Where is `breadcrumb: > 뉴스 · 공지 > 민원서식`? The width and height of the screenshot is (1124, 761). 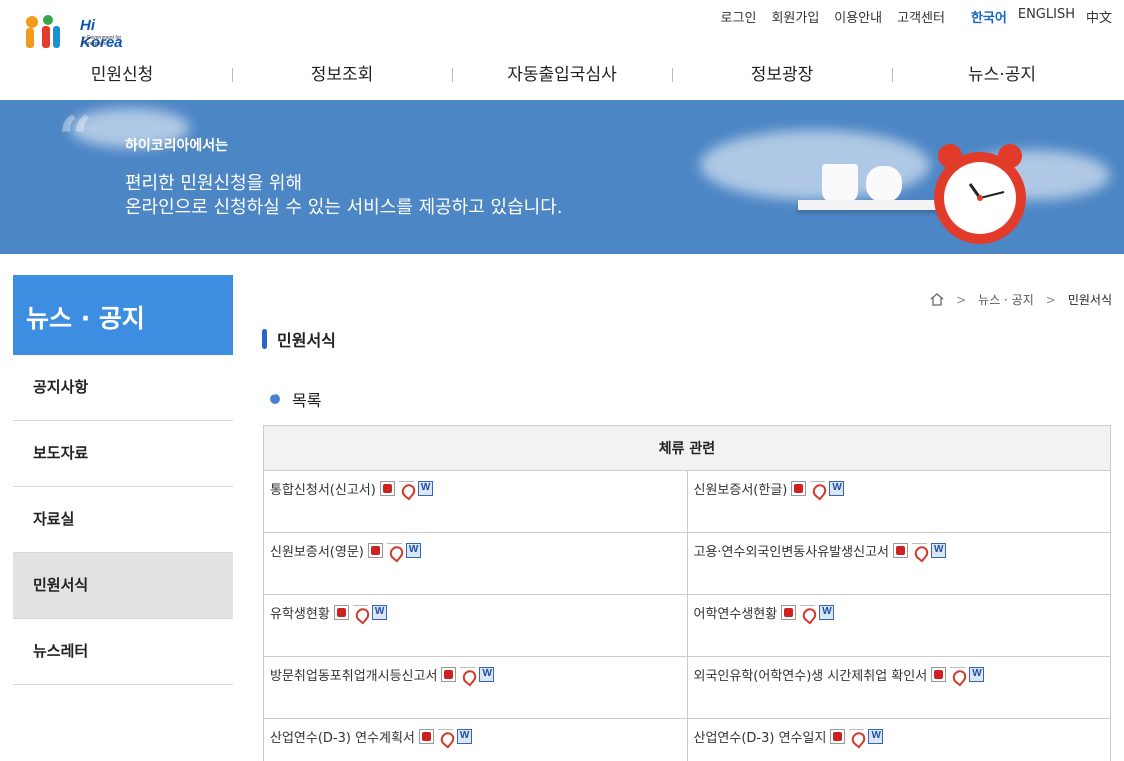 breadcrumb: > 뉴스 · 공지 > 민원서식 is located at coordinates (1021, 299).